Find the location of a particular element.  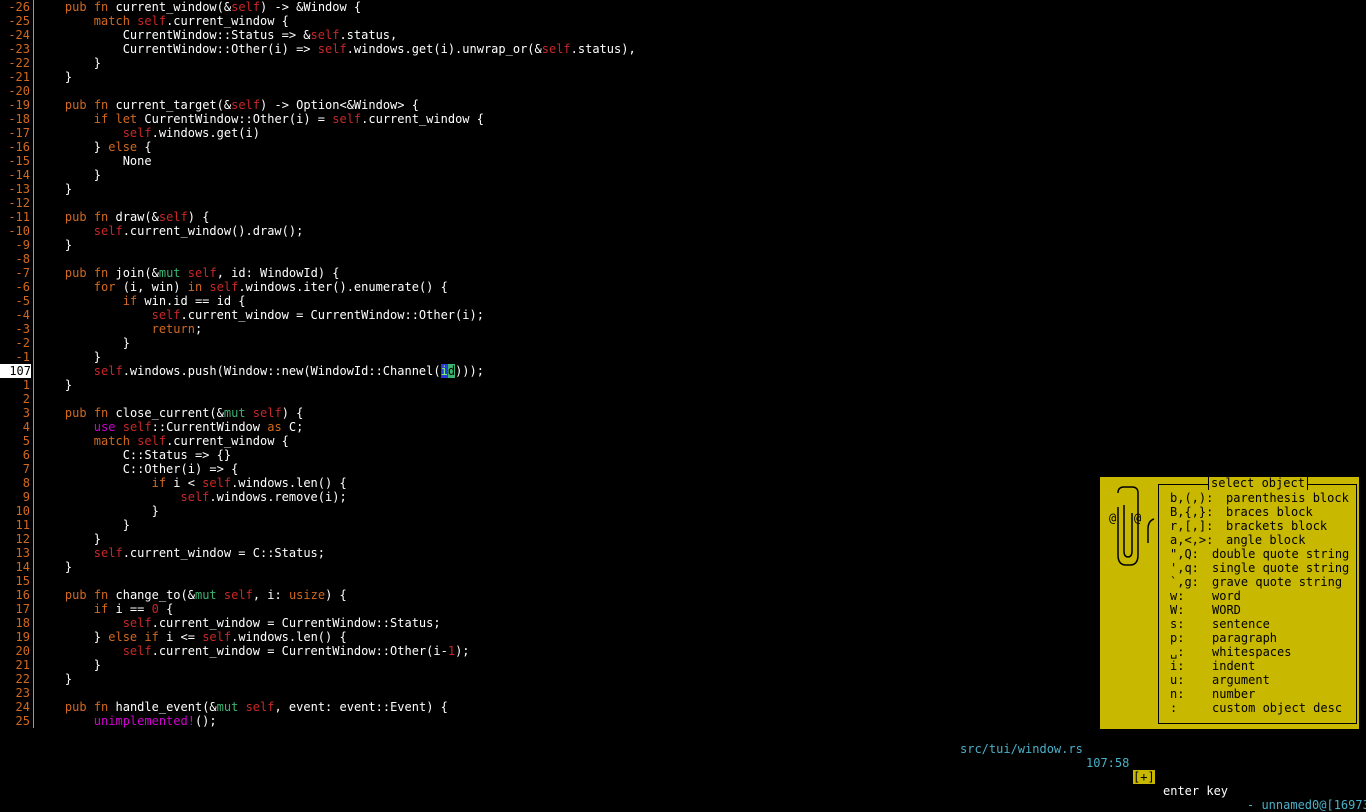

line-number: 11 is located at coordinates (22, 525).